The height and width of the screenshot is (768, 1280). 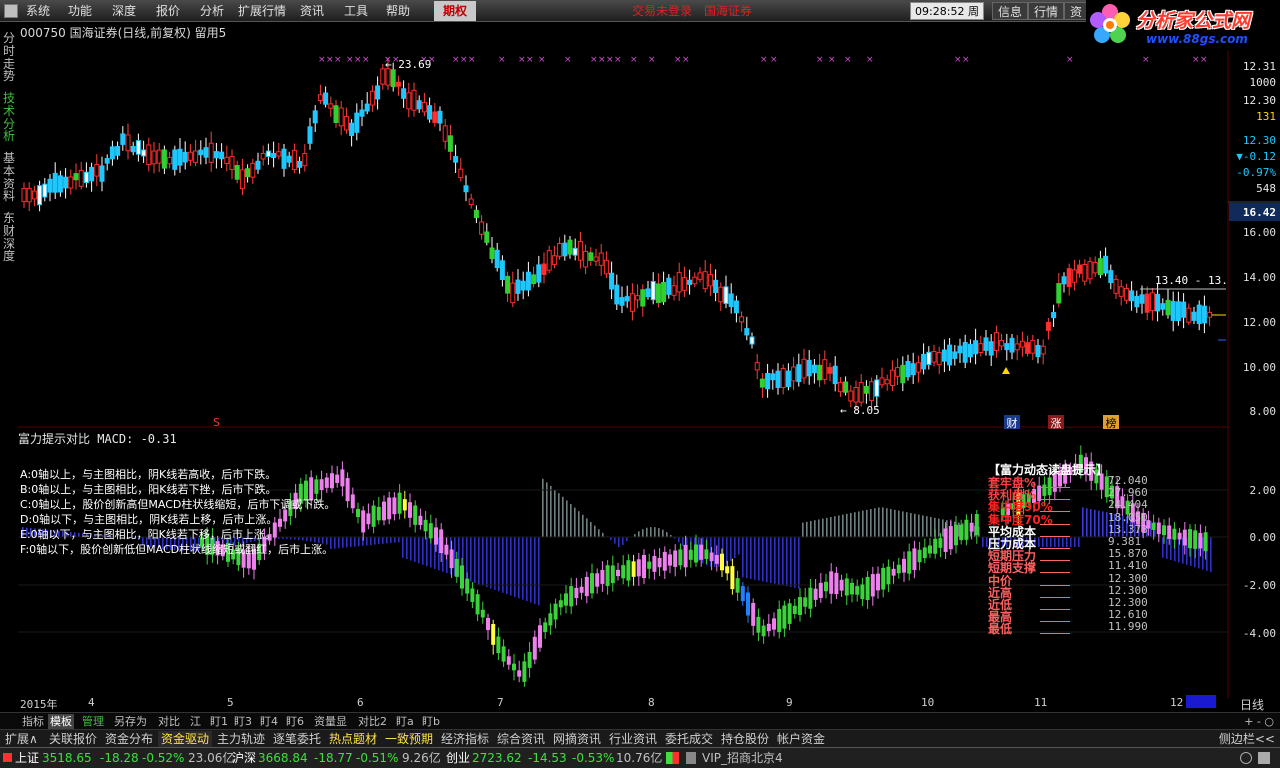 I want to click on bottom-tab: 持仓股份, so click(x=745, y=739).